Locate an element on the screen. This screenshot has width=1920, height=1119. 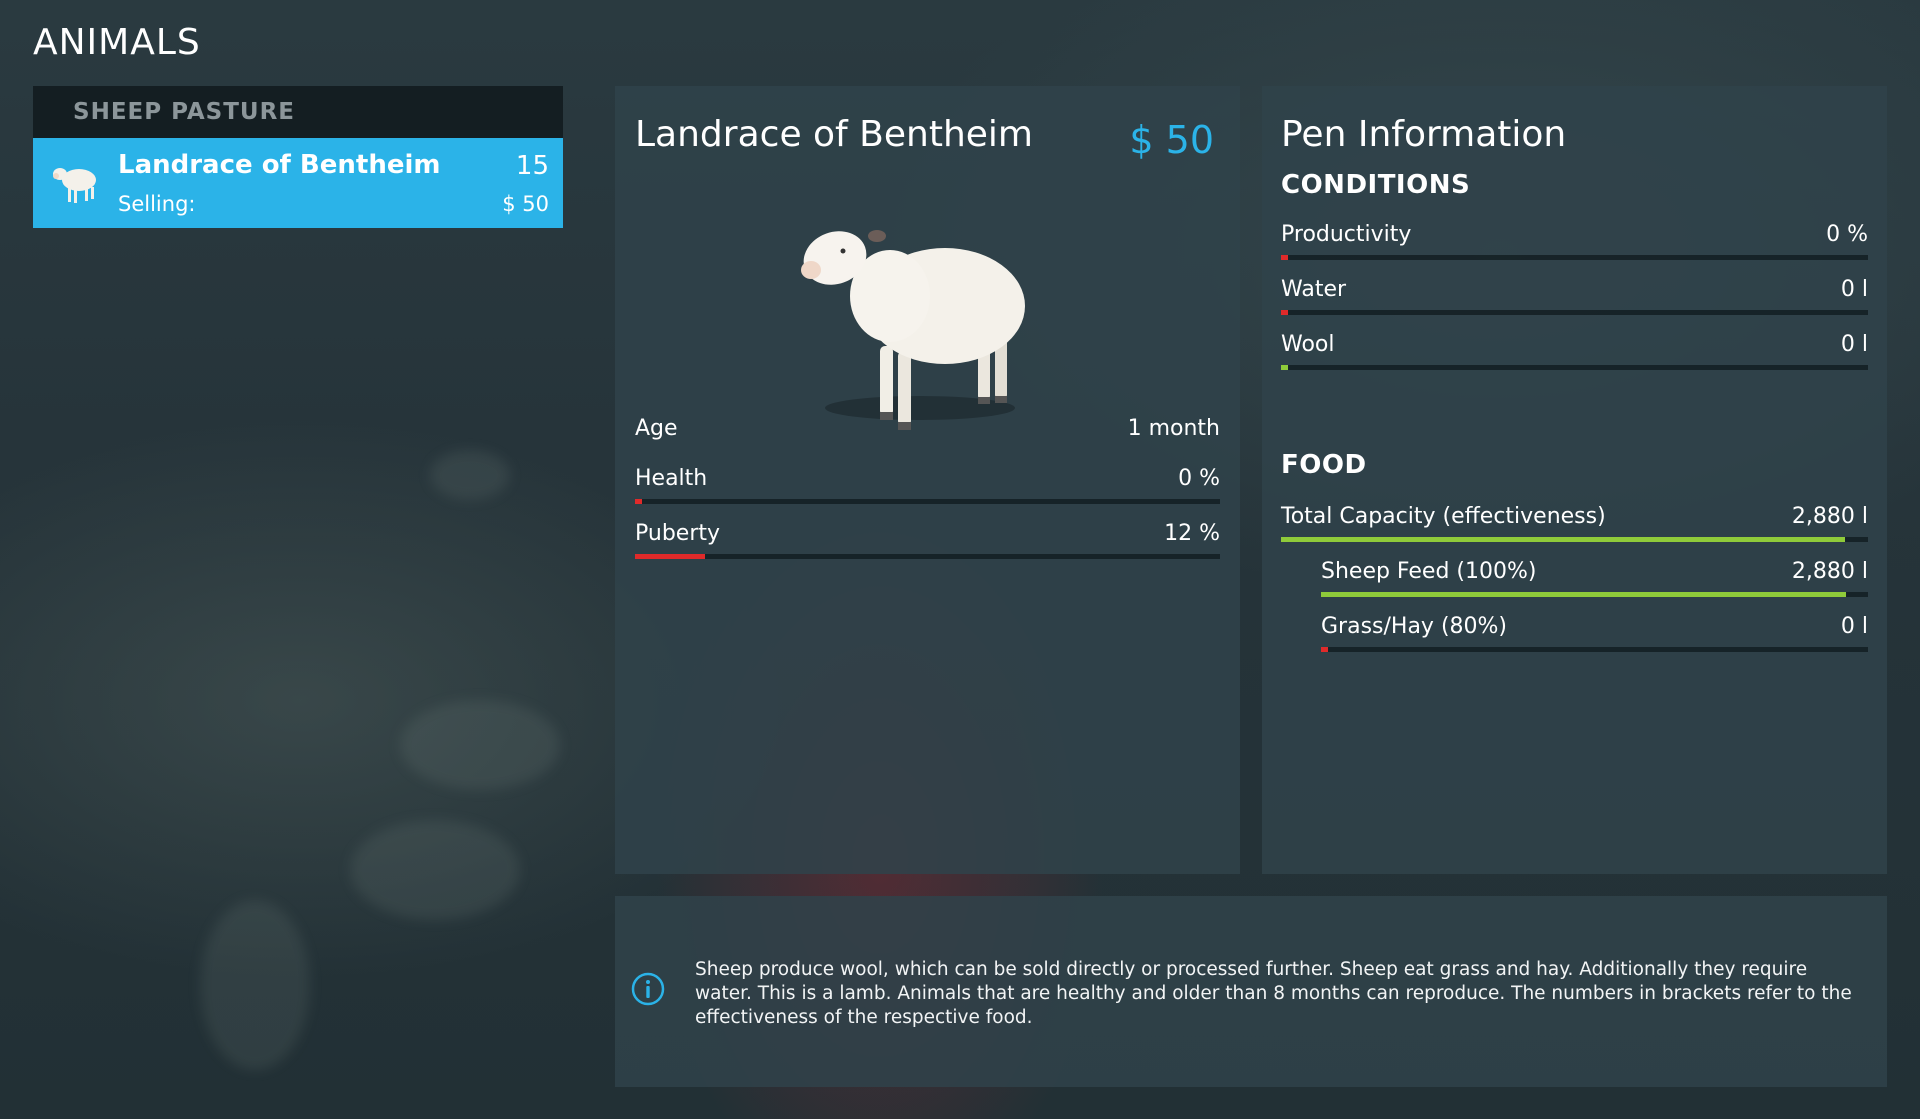
stat-label: Water is located at coordinates (1314, 289).